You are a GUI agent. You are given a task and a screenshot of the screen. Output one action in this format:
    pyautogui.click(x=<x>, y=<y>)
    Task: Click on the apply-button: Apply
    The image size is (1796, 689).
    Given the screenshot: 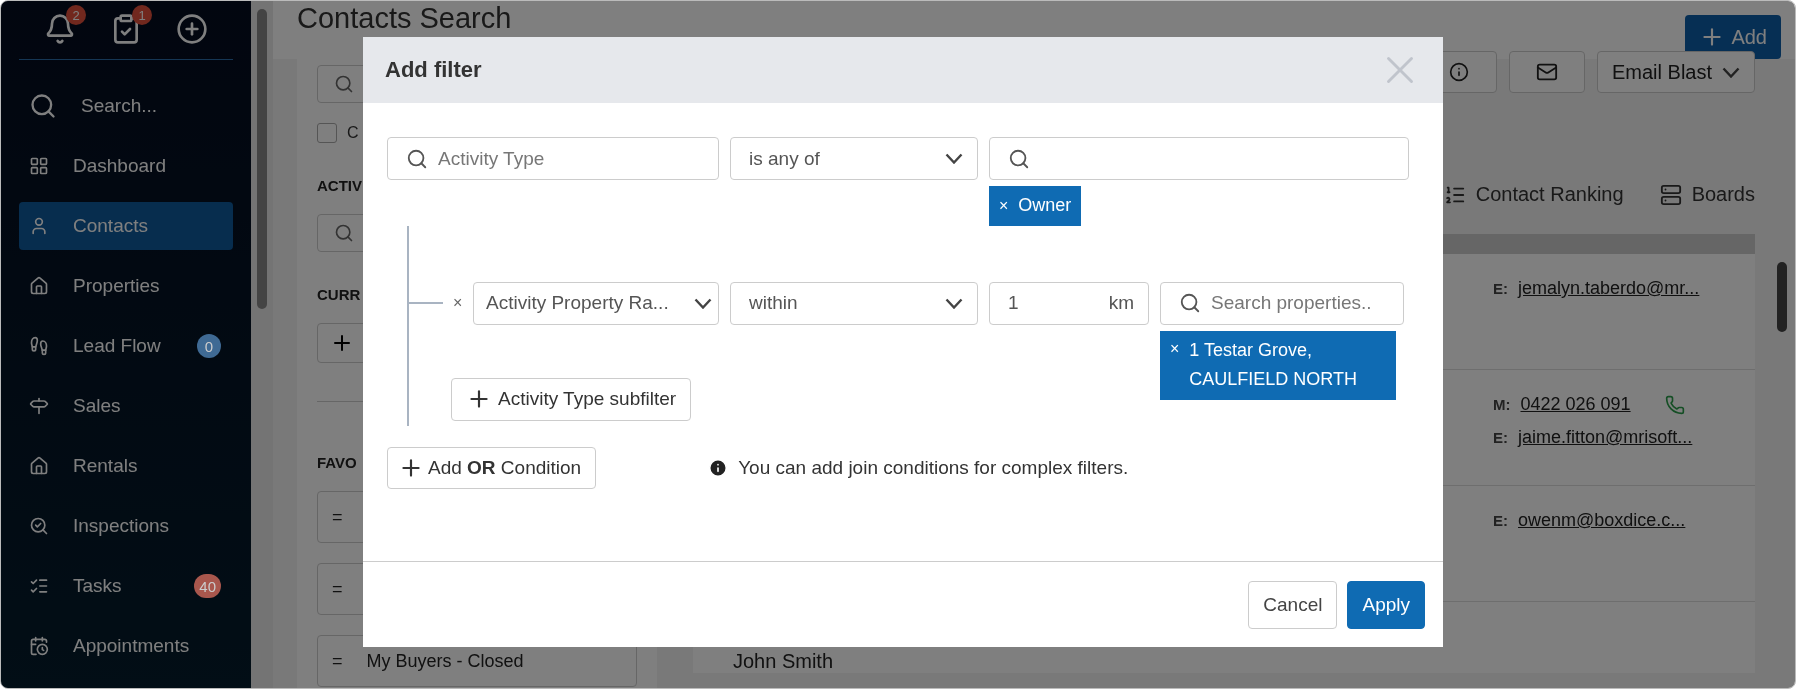 What is the action you would take?
    pyautogui.click(x=1386, y=604)
    